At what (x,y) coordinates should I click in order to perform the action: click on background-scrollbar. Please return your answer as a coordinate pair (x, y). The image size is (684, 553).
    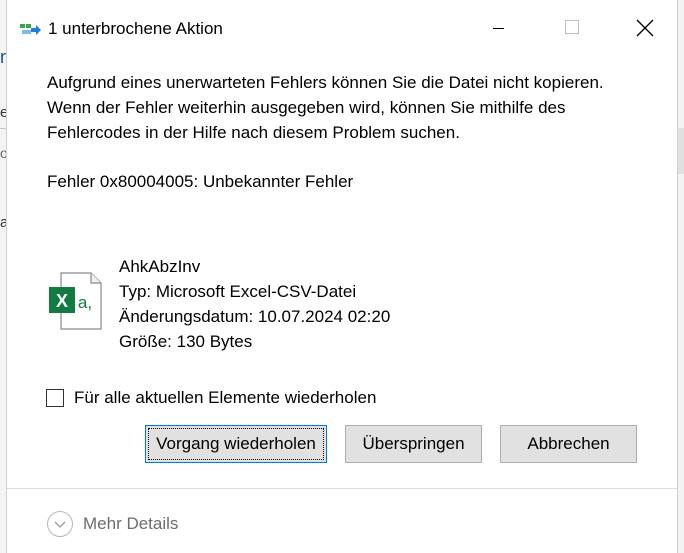
    Looking at the image, I should click on (681, 151).